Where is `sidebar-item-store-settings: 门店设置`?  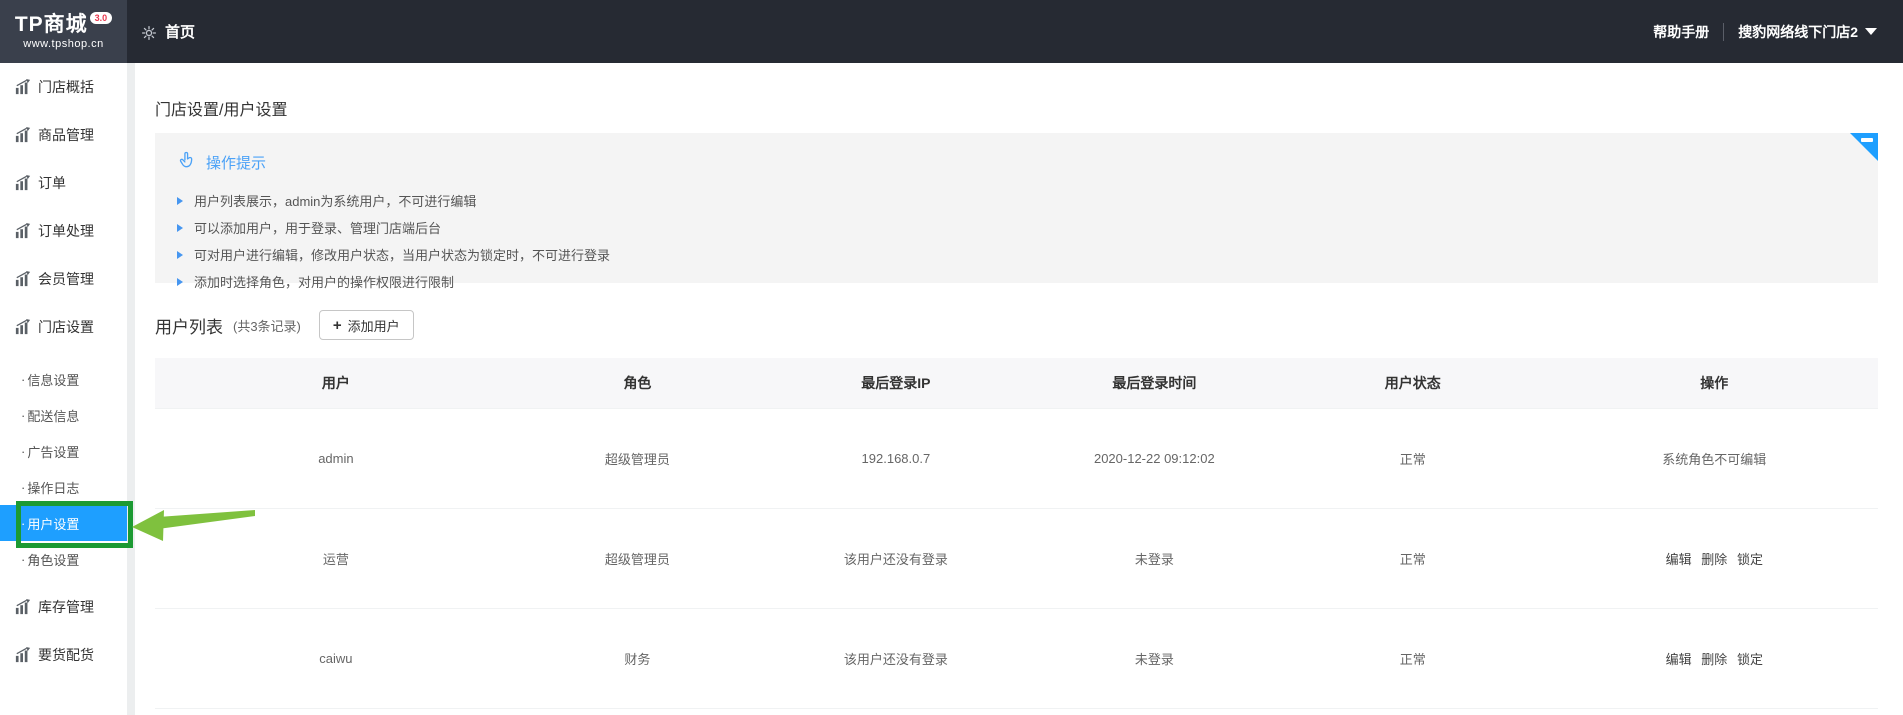 sidebar-item-store-settings: 门店设置 is located at coordinates (63, 327).